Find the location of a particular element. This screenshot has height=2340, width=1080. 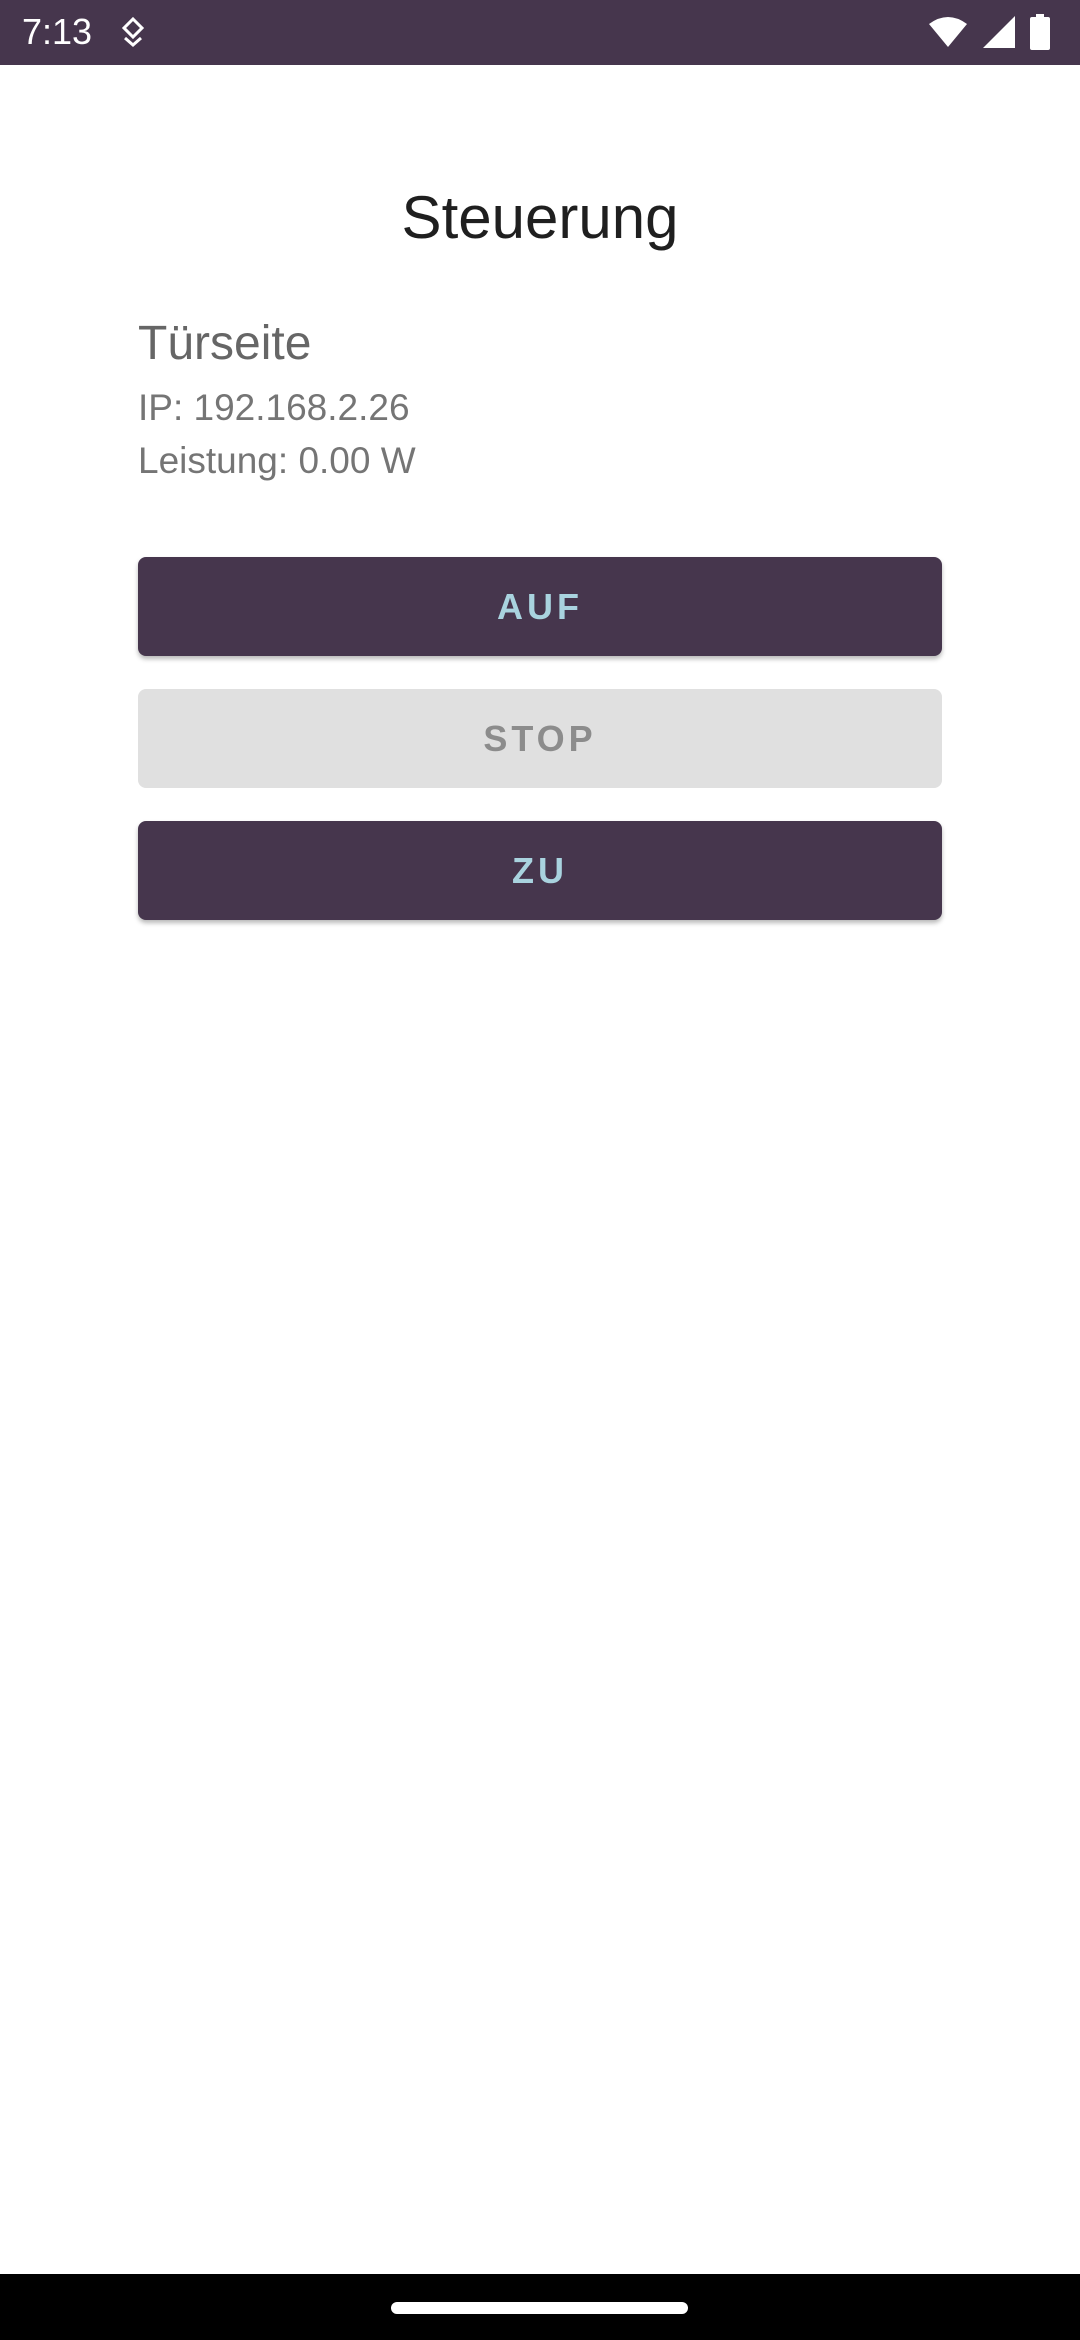

status-bar: 7:13 is located at coordinates (540, 32).